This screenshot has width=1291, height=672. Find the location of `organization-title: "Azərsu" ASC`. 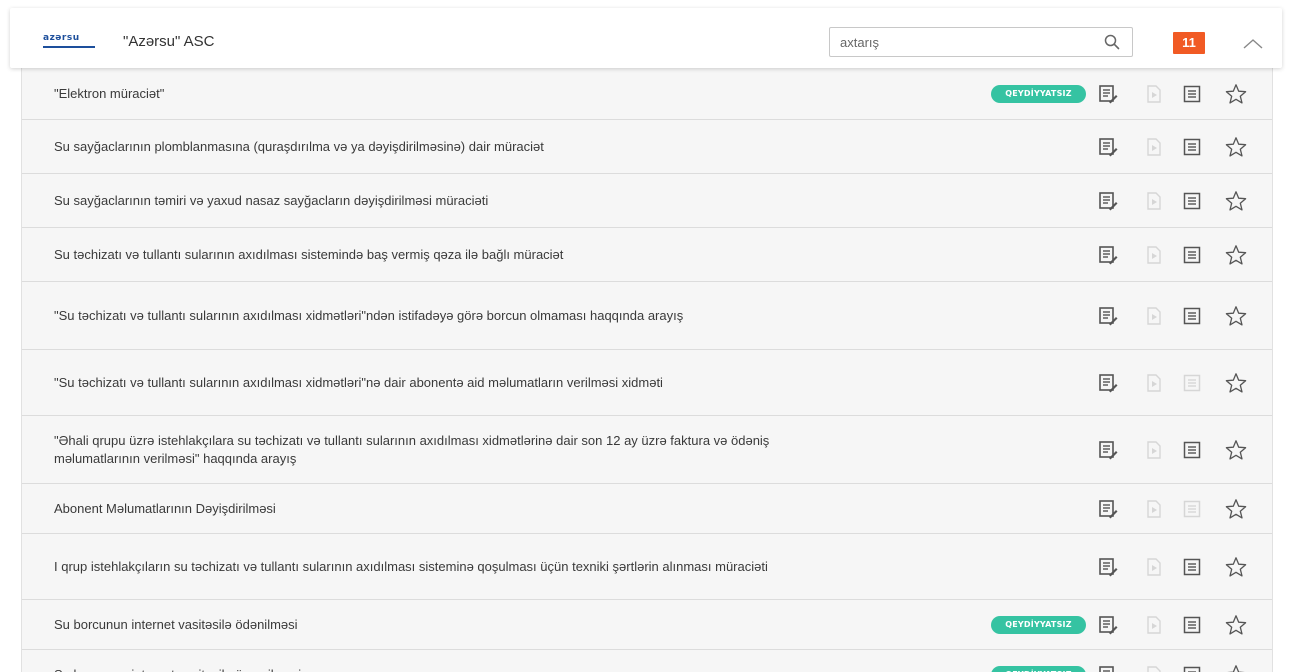

organization-title: "Azərsu" ASC is located at coordinates (169, 41).